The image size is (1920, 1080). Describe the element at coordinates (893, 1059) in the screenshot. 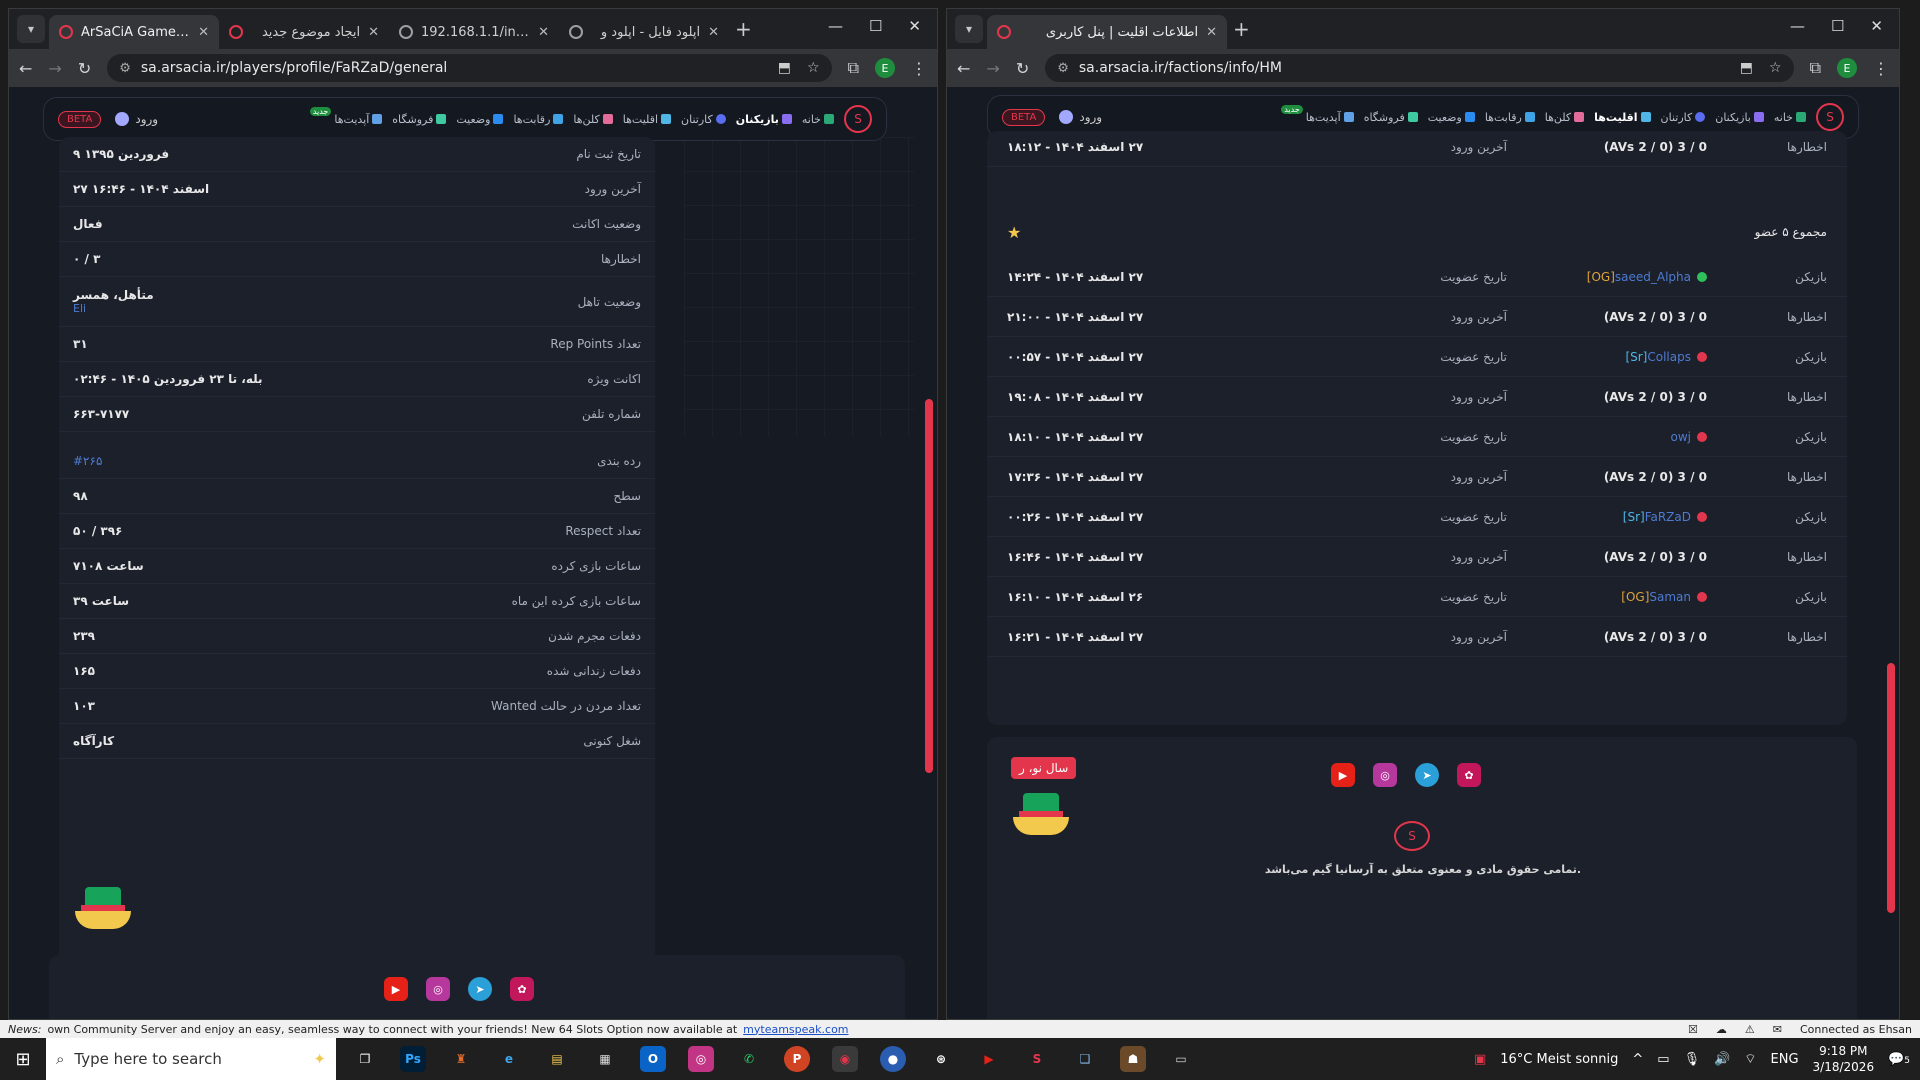

I see `app-circle-icon: ●` at that location.